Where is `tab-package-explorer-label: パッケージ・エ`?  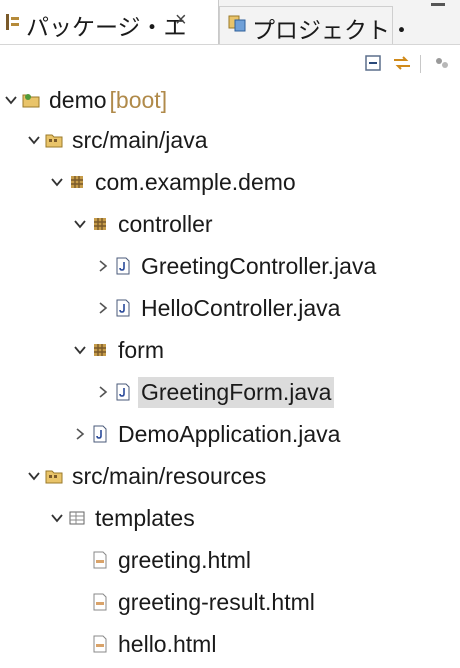
tab-package-explorer-label: パッケージ・エ is located at coordinates (106, 27).